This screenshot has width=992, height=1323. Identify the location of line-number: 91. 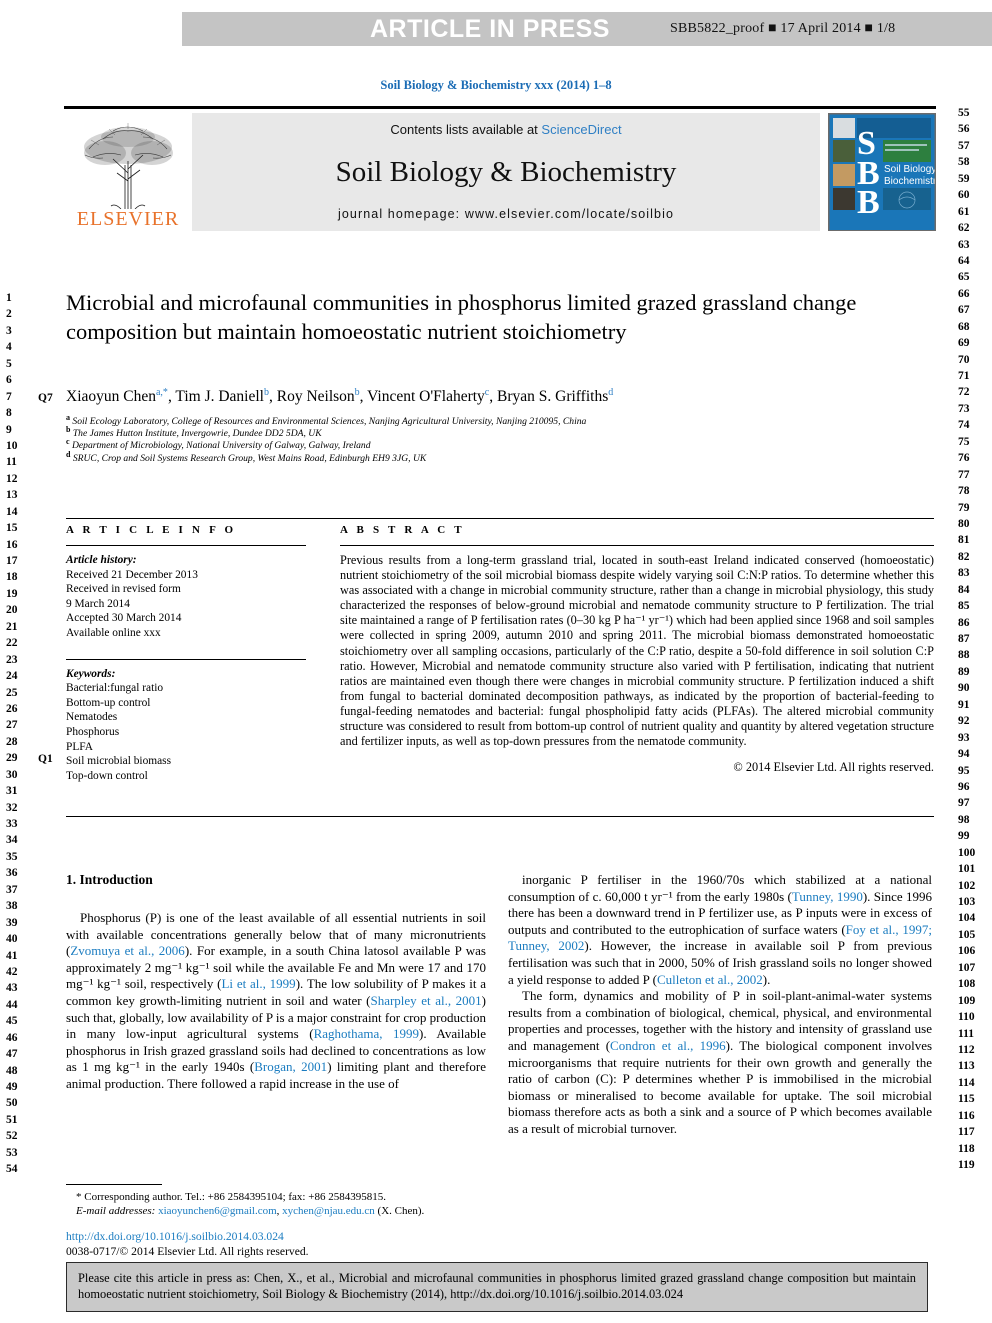
(964, 704).